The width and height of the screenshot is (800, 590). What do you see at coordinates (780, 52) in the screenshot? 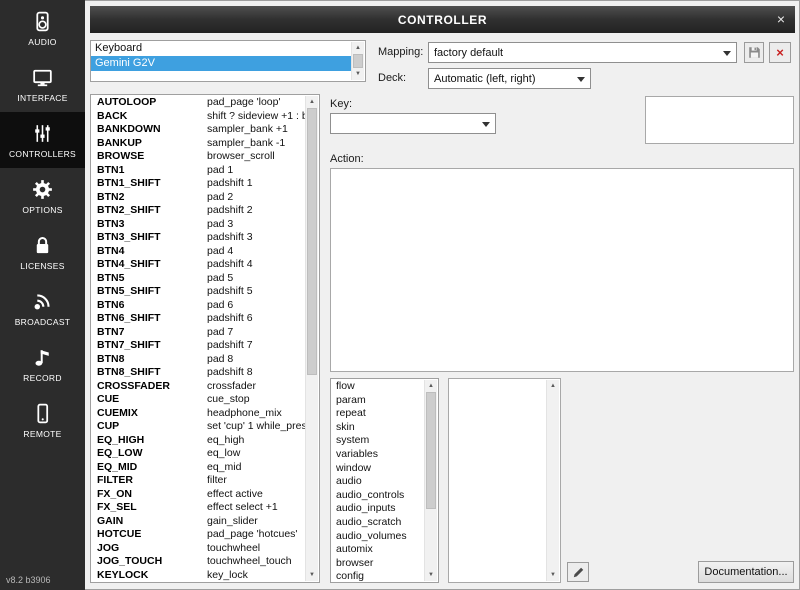
I see `delete-mapping-button: ×` at bounding box center [780, 52].